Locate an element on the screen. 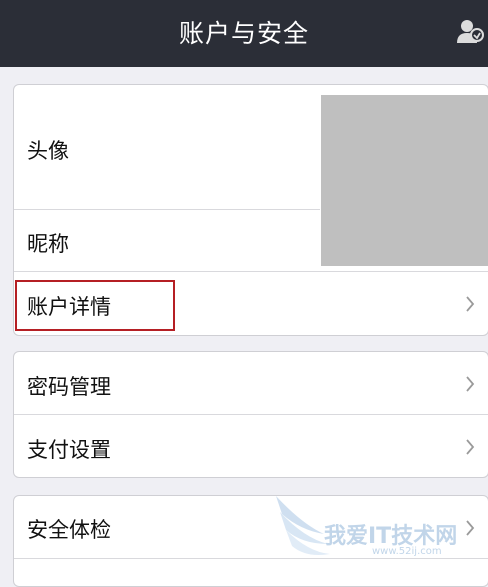  watermark-url: www.52ij.com is located at coordinates (407, 551).